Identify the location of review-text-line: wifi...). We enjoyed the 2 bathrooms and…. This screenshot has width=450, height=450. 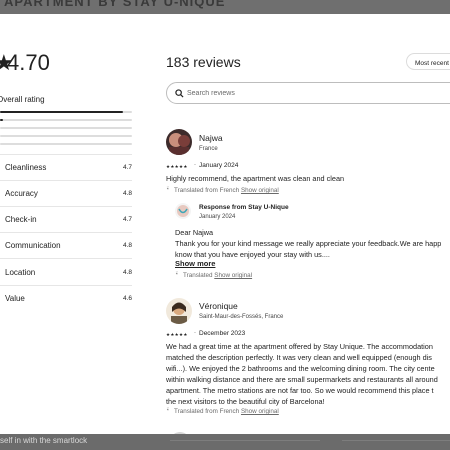
(300, 368).